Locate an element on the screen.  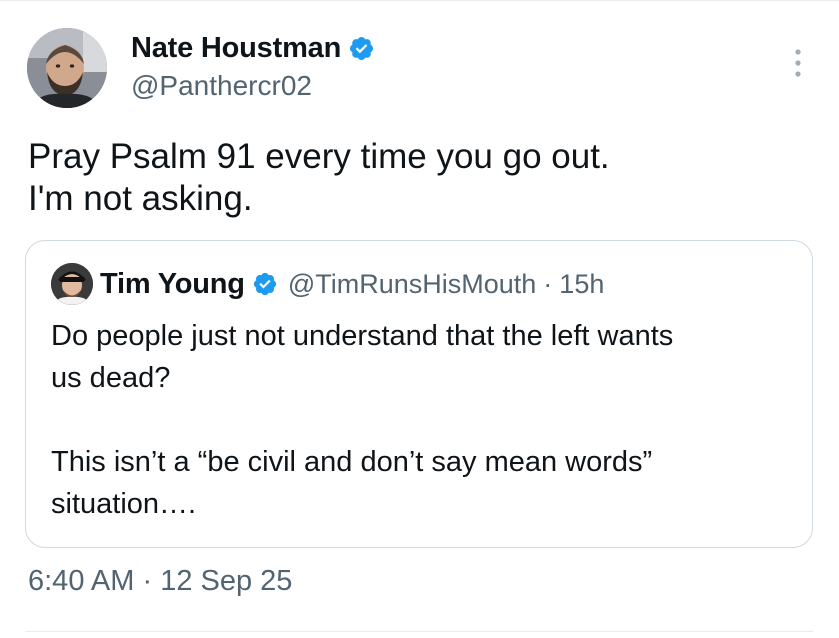
tweet-timestamp: 6:40 AM · 12 Sep 25 is located at coordinates (160, 581).